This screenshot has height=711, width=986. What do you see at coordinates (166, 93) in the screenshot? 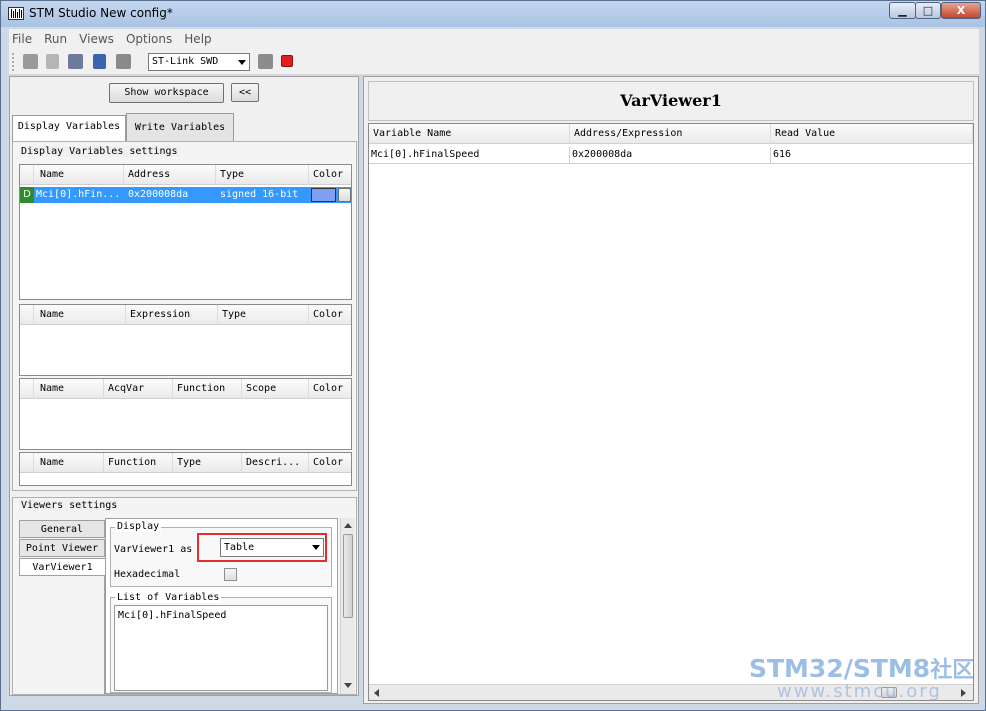
I see `show-workspace-button: Show workspace` at bounding box center [166, 93].